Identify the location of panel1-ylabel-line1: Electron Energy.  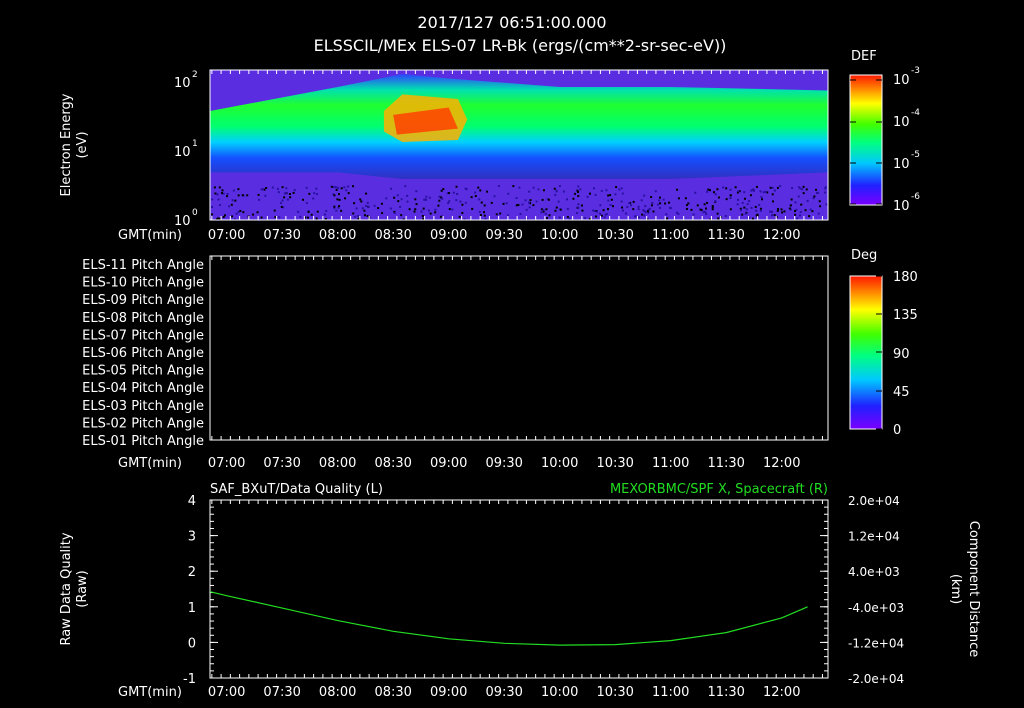
(66, 144).